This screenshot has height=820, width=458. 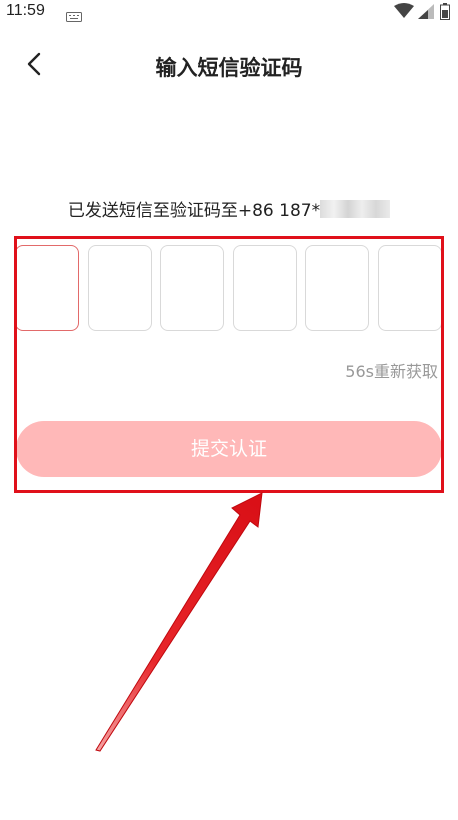 I want to click on sms-sent-text: 已发送短信至验证码至+86 187*, so click(x=194, y=211).